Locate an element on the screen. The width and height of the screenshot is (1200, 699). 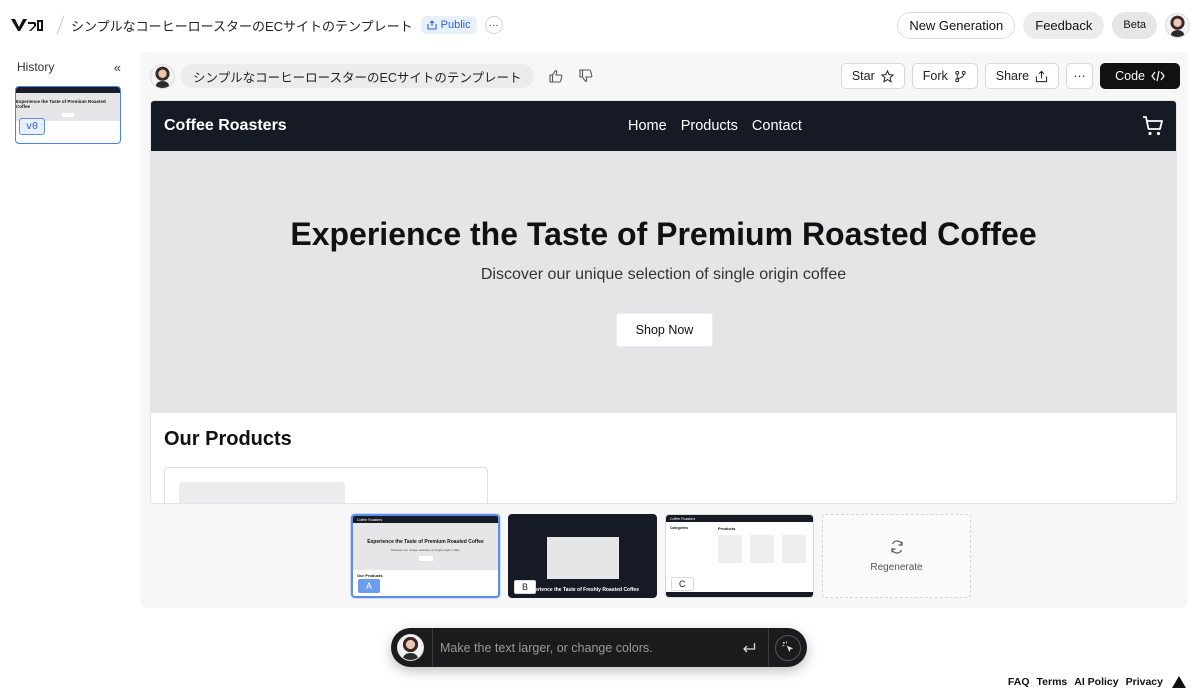
code-label: Code is located at coordinates (1130, 76).